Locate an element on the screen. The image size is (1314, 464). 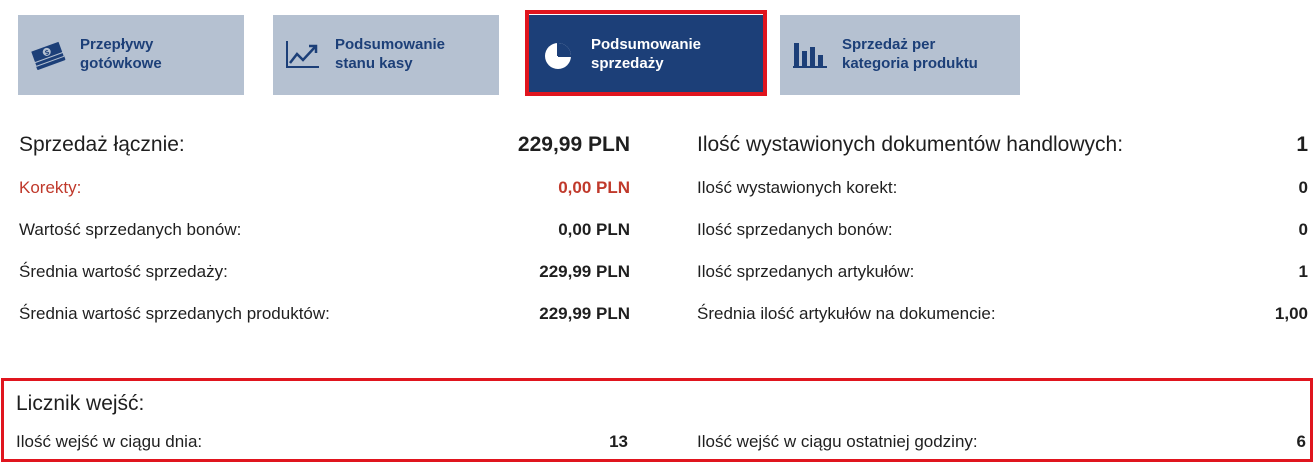
tab-sales-per-category: Sprzedaż per kategoria produktu is located at coordinates (900, 55).